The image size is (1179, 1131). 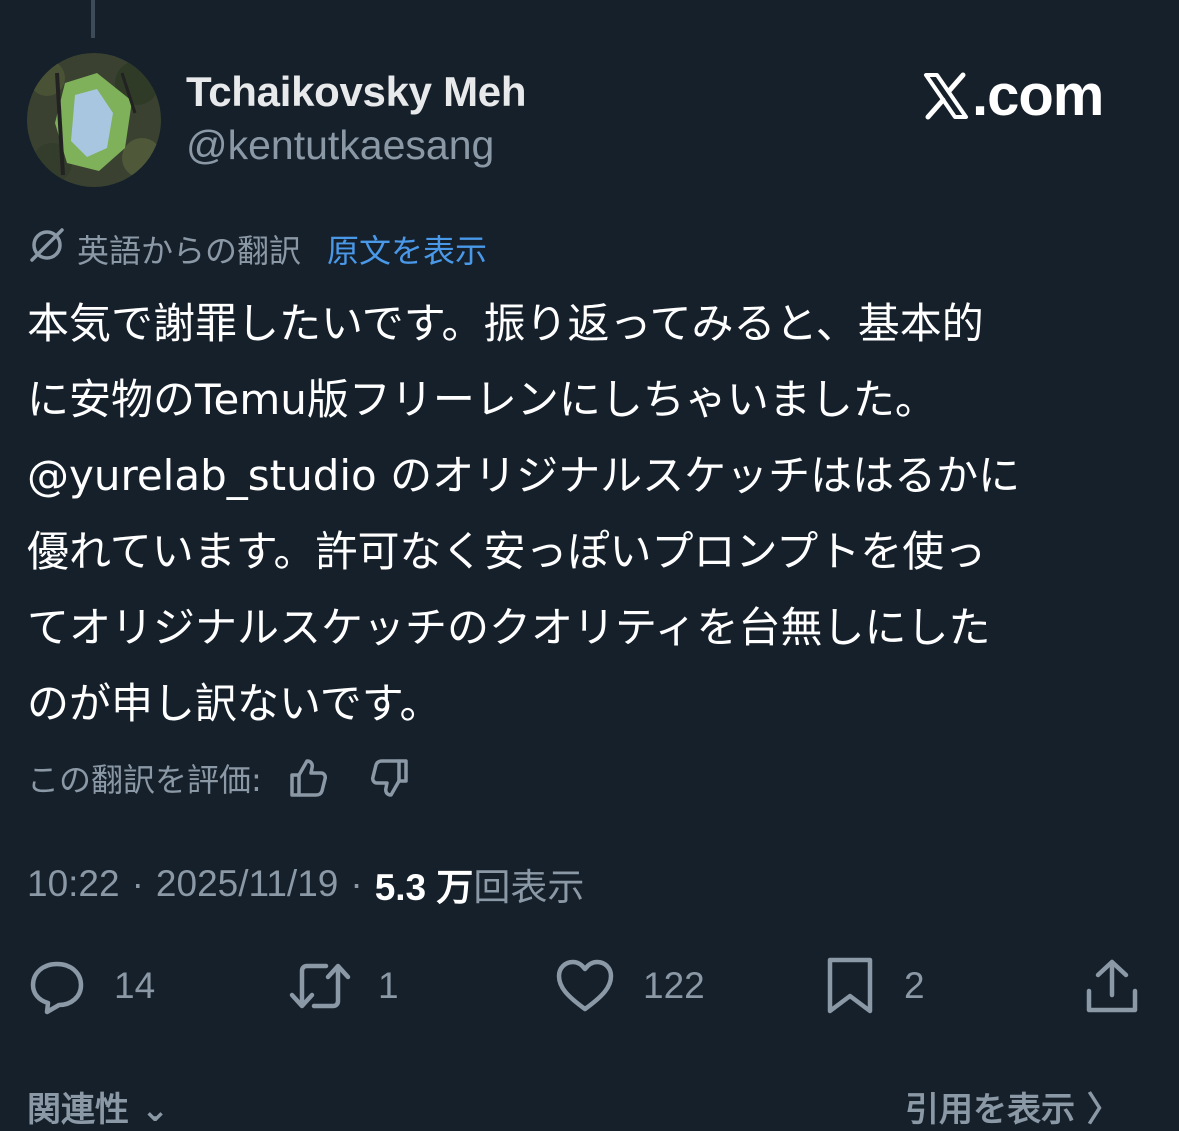 What do you see at coordinates (529, 887) in the screenshot?
I see `views-label: 回表示` at bounding box center [529, 887].